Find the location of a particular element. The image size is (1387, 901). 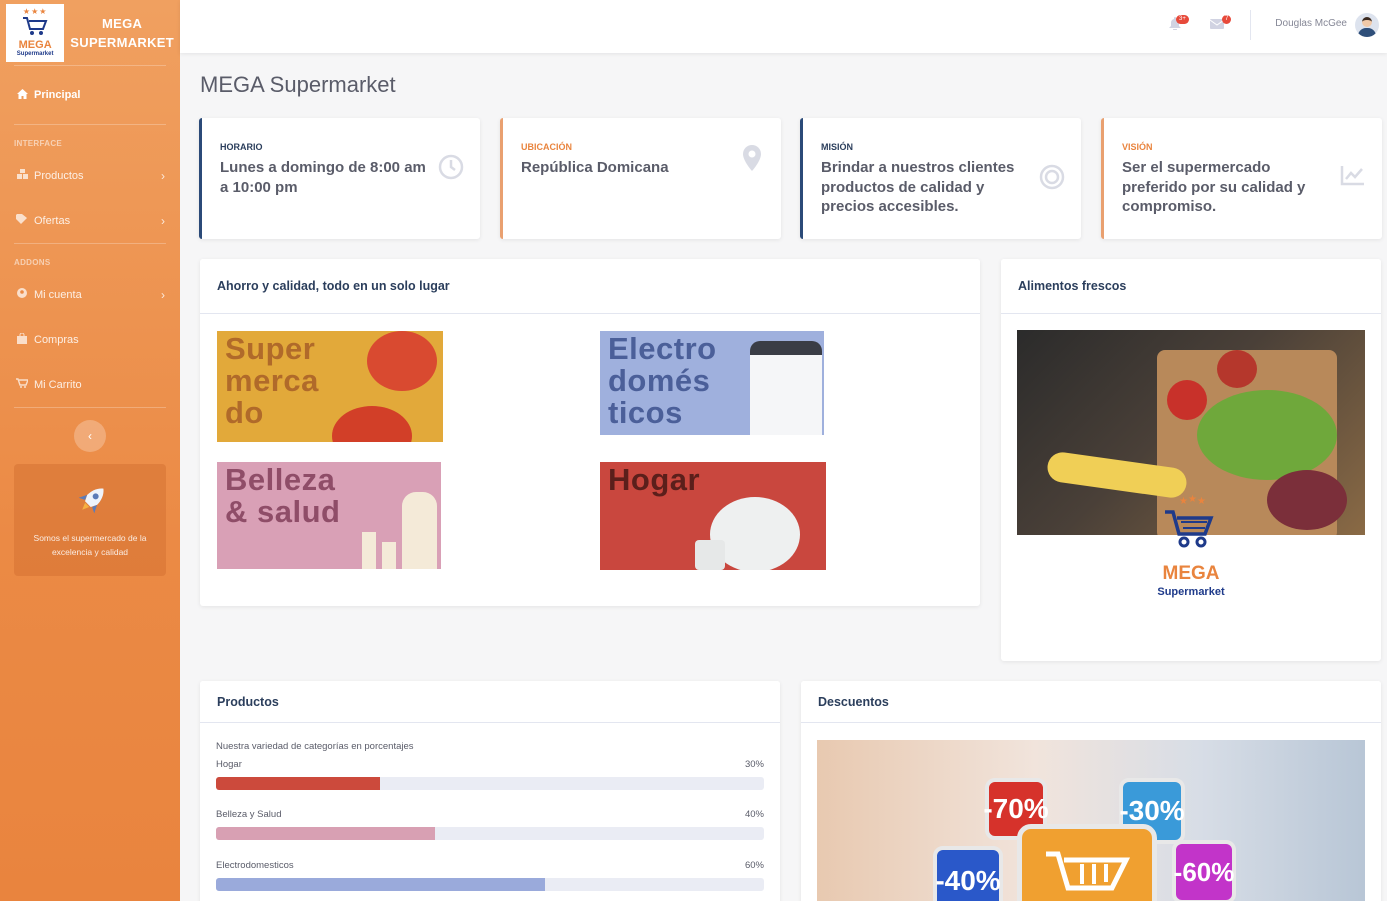

progress-row: Hogar 30% is located at coordinates (490, 774).